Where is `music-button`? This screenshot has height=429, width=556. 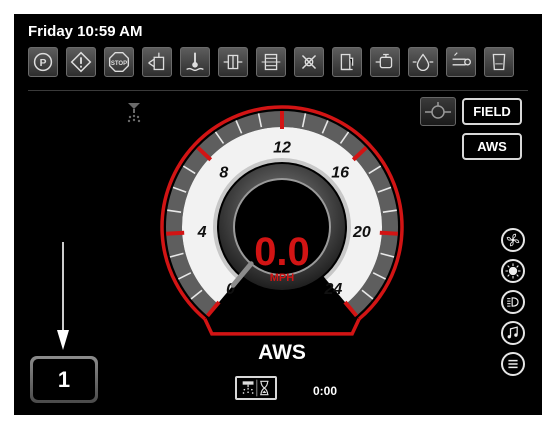
music-button is located at coordinates (513, 333).